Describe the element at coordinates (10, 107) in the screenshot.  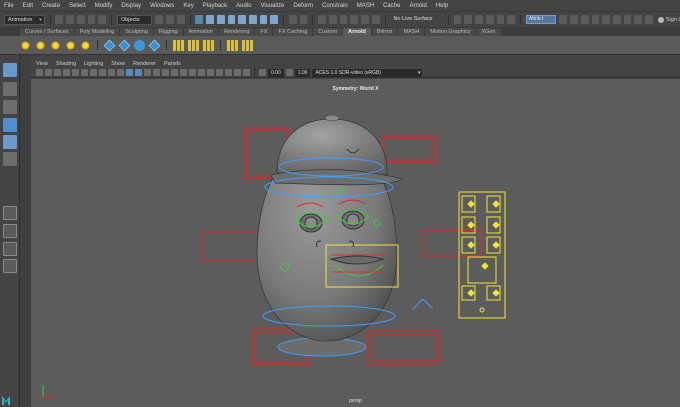
I see `paint-select-tool-icon` at that location.